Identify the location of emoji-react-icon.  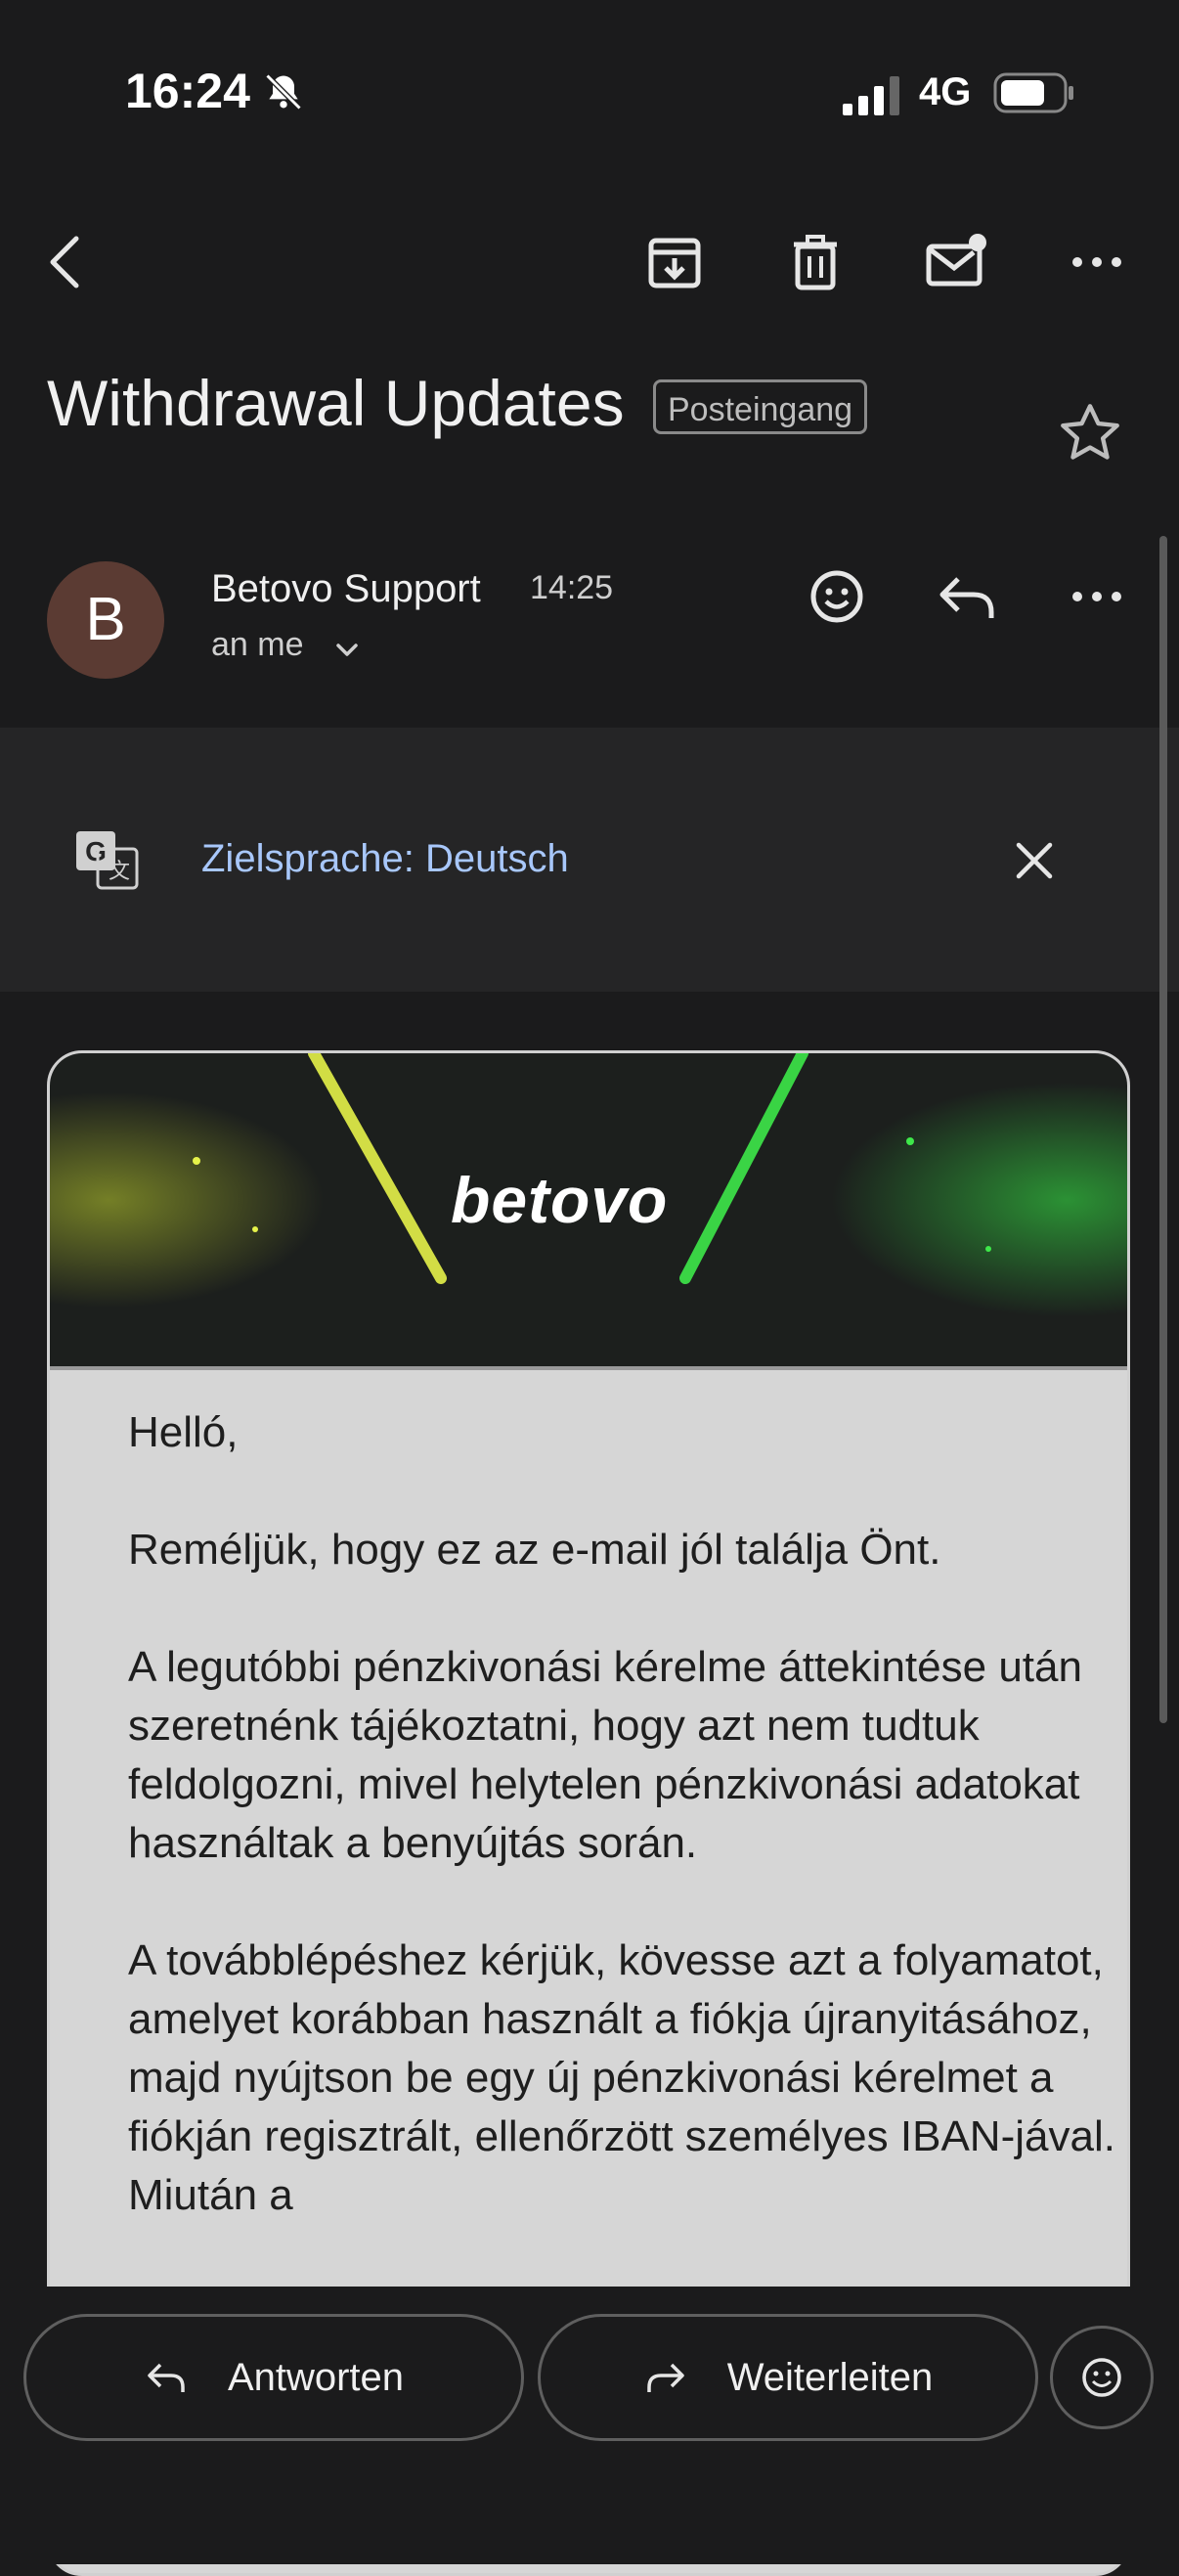
(837, 596).